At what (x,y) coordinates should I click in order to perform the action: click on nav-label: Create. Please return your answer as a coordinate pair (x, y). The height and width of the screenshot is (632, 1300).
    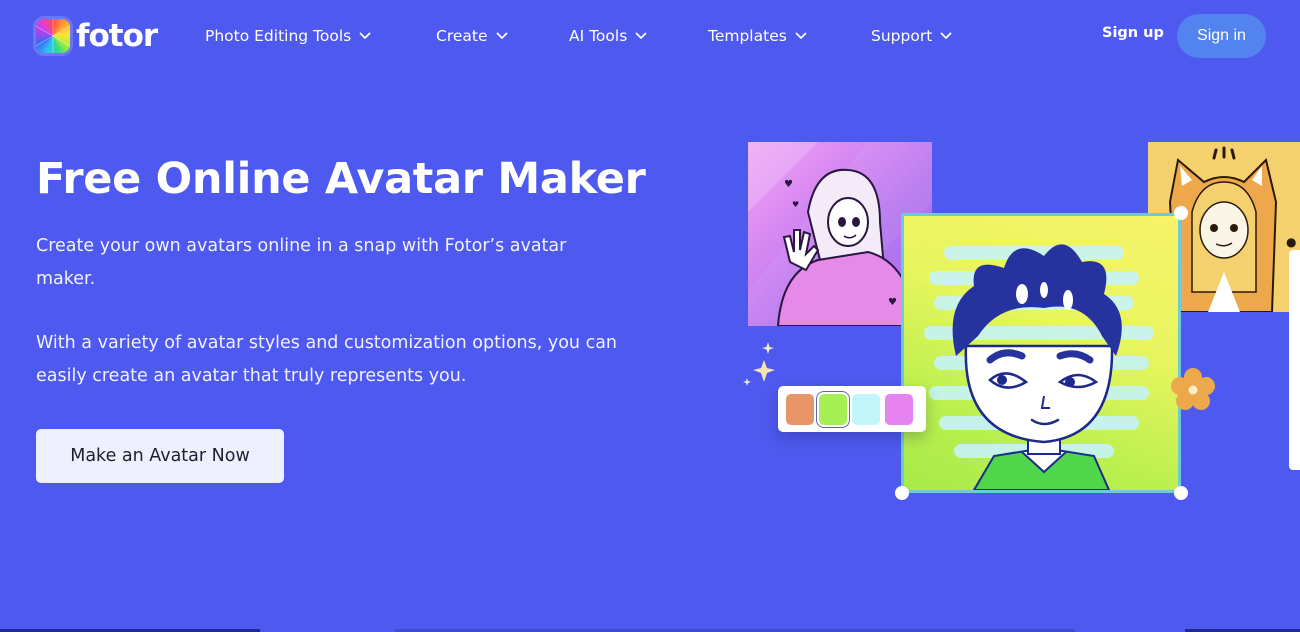
    Looking at the image, I should click on (462, 36).